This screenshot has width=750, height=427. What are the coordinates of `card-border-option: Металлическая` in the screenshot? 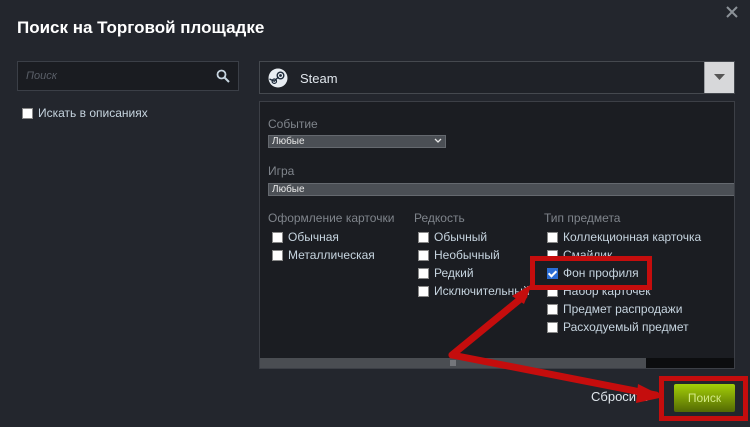 It's located at (323, 255).